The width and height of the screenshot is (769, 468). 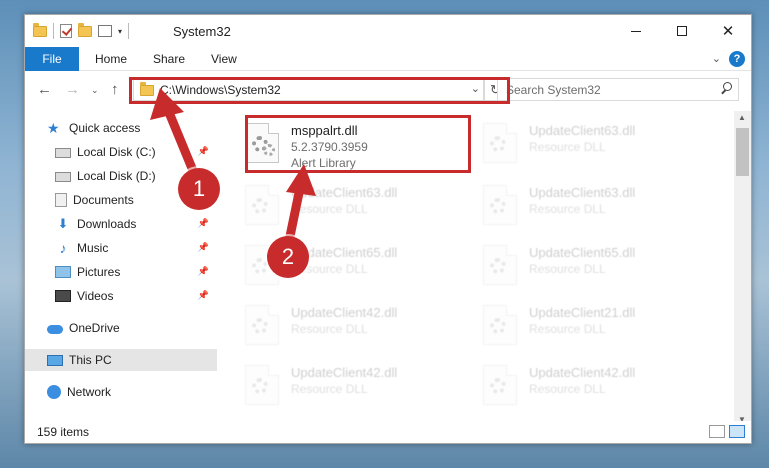 What do you see at coordinates (233, 169) in the screenshot?
I see `annotation-arrows` at bounding box center [233, 169].